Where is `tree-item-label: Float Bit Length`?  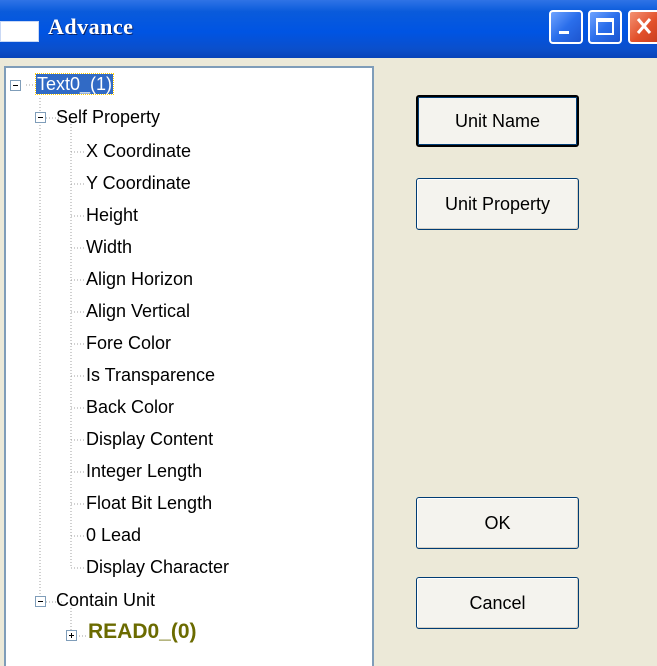
tree-item-label: Float Bit Length is located at coordinates (149, 503).